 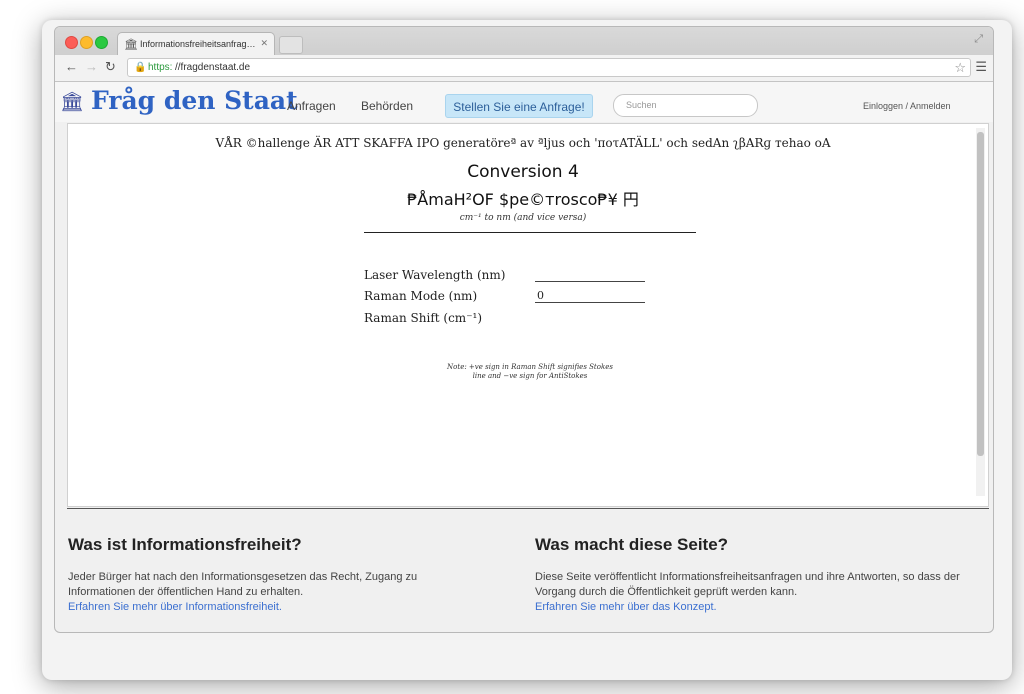 I want to click on frame-scrollbar-thumb, so click(x=980, y=294).